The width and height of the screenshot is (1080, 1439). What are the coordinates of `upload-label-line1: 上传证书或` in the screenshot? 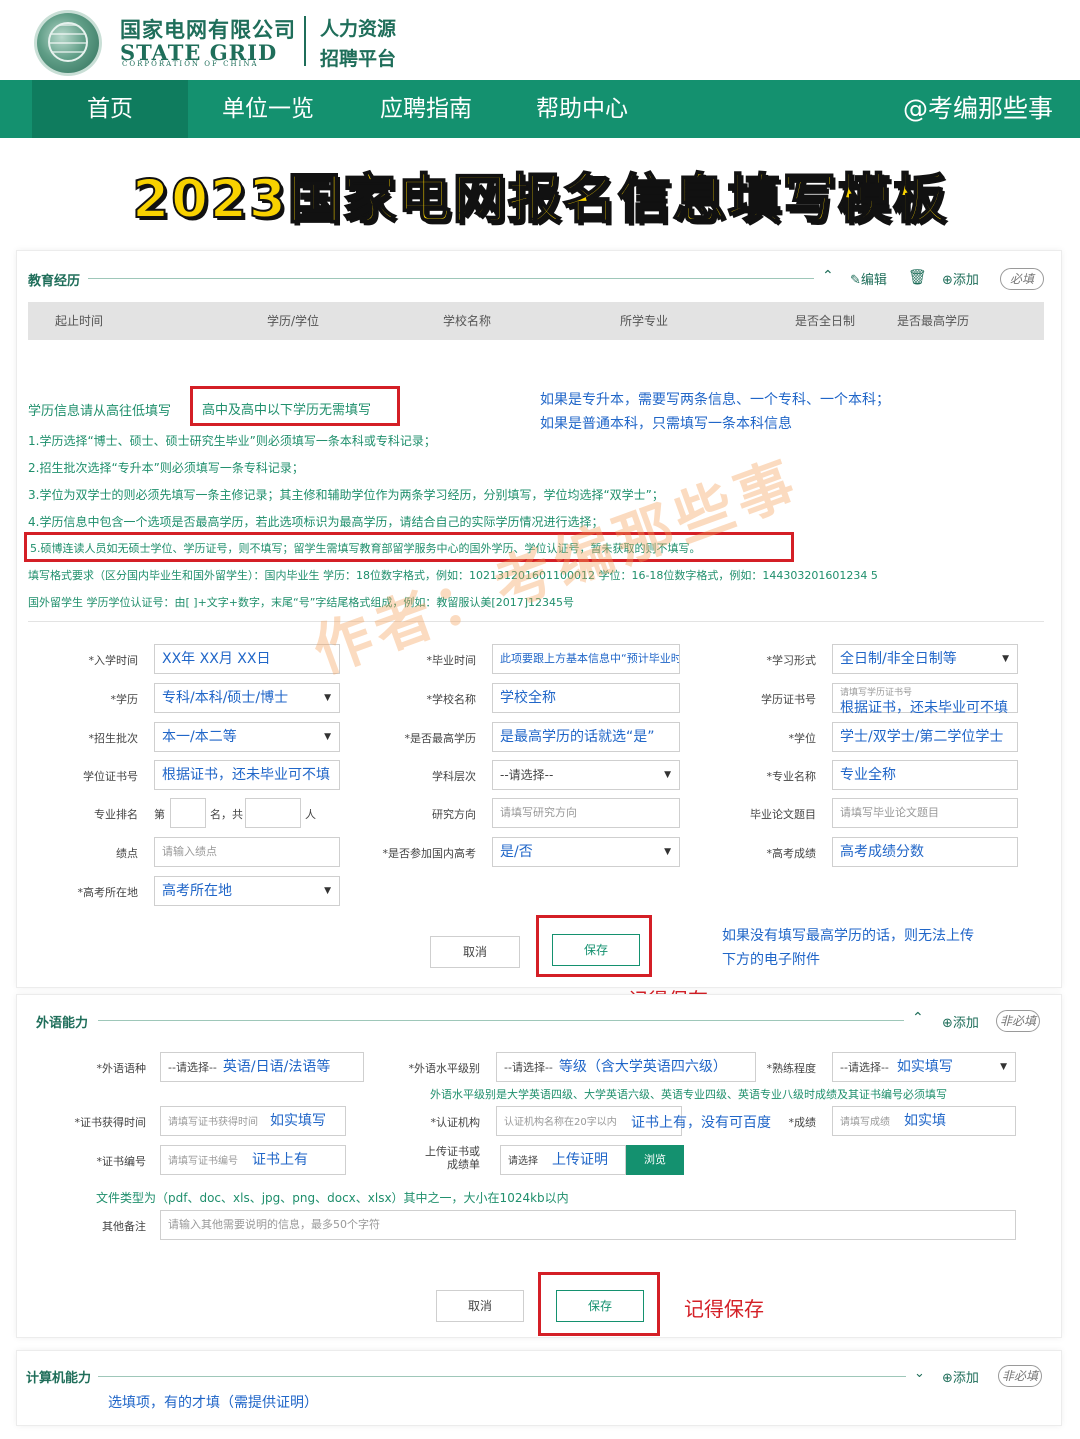 It's located at (452, 1151).